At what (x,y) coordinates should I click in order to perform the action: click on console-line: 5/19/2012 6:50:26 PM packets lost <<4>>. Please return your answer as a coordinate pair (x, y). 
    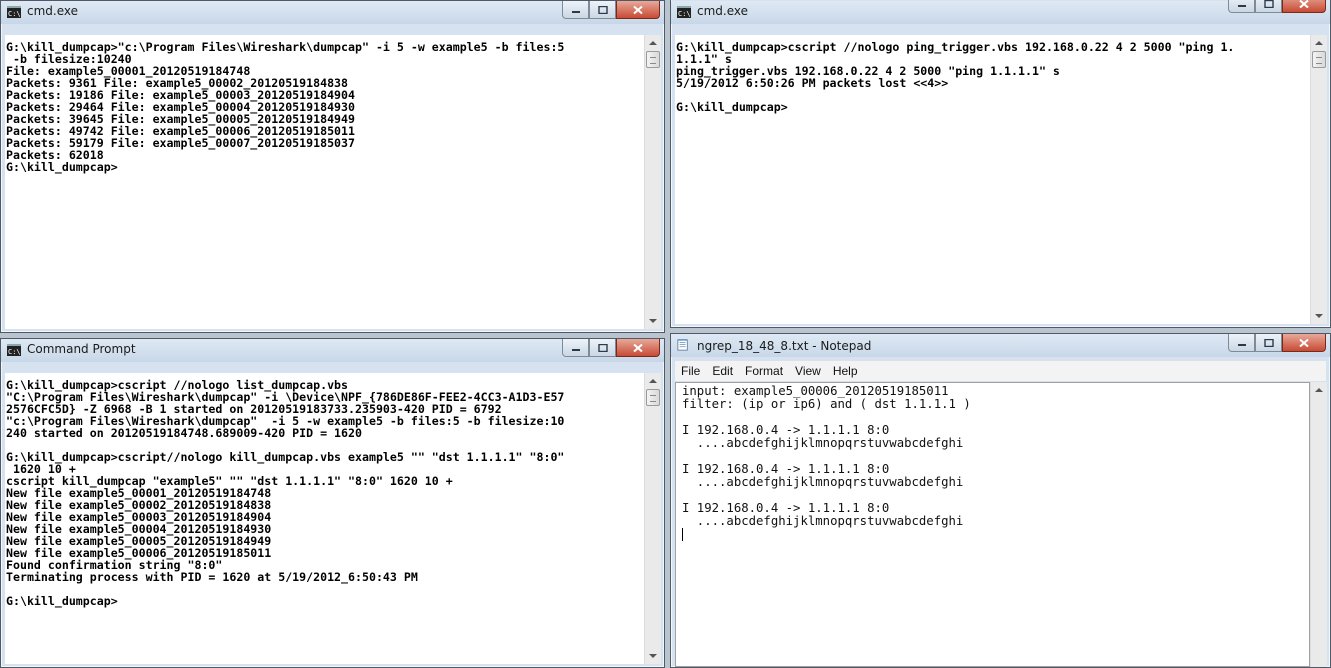
    Looking at the image, I should click on (812, 83).